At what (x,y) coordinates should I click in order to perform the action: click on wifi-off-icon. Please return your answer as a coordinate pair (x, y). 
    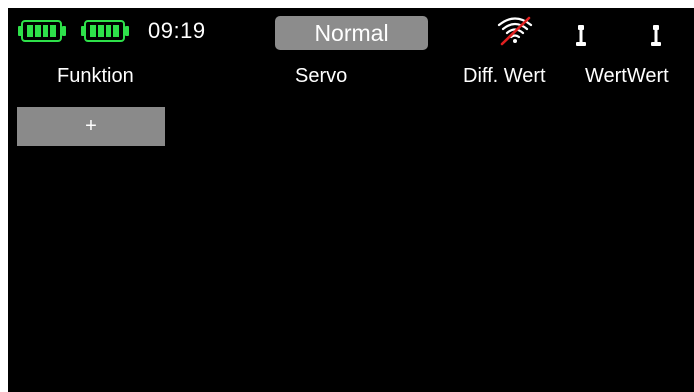
    Looking at the image, I should click on (515, 31).